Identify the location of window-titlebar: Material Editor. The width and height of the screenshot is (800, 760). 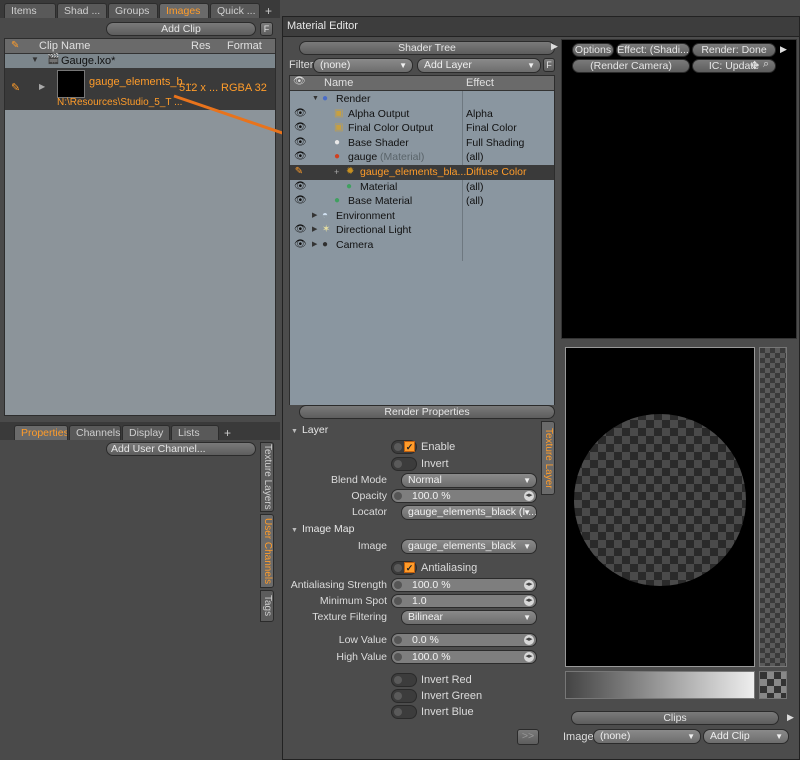
(541, 27).